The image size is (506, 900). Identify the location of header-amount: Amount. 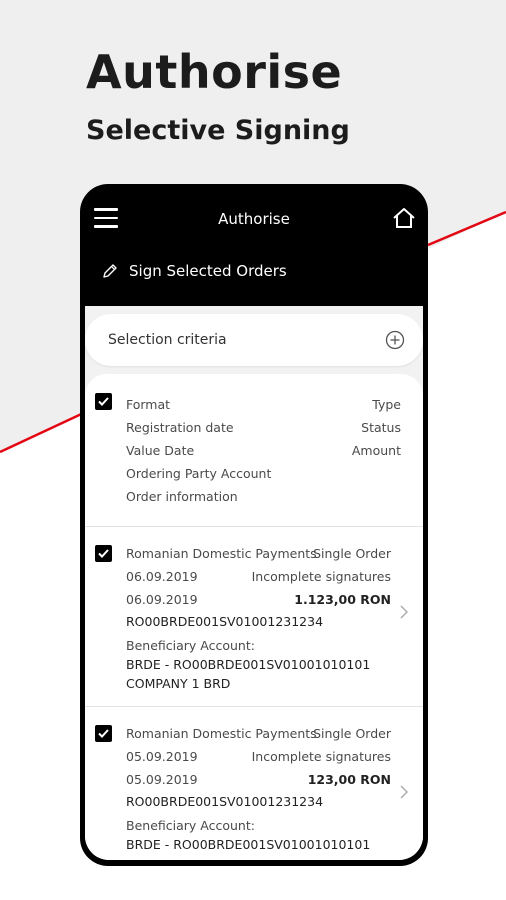
(376, 450).